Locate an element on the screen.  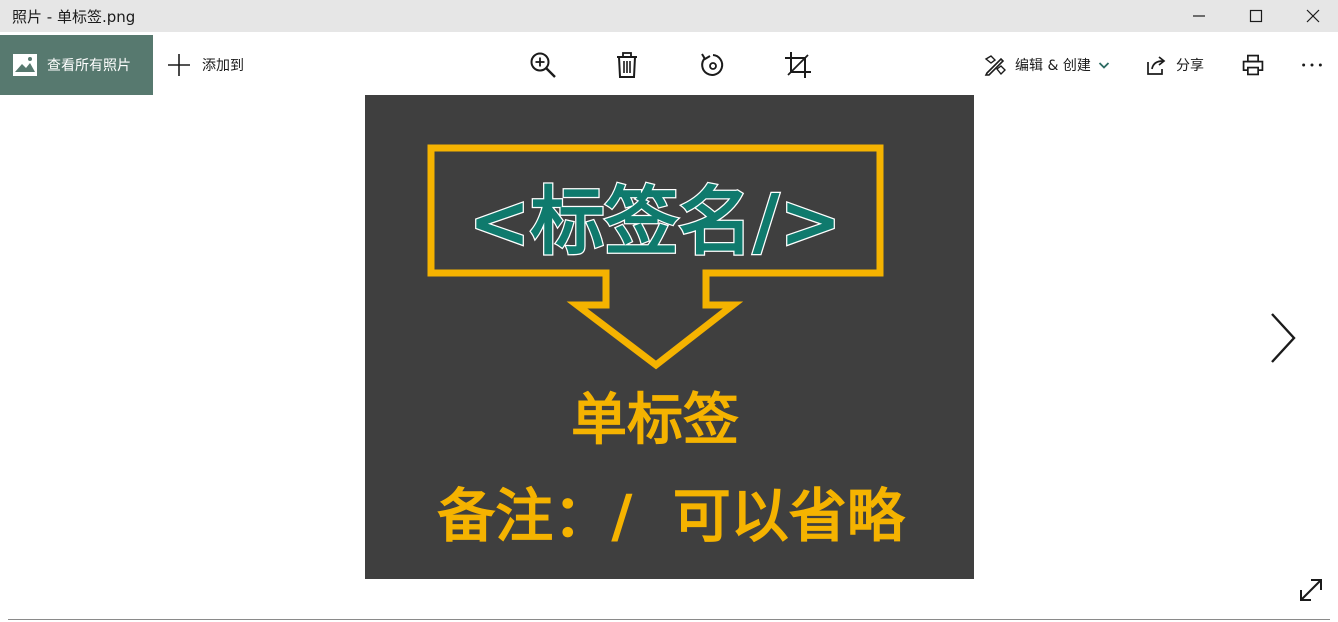
minimize-button is located at coordinates (1199, 16).